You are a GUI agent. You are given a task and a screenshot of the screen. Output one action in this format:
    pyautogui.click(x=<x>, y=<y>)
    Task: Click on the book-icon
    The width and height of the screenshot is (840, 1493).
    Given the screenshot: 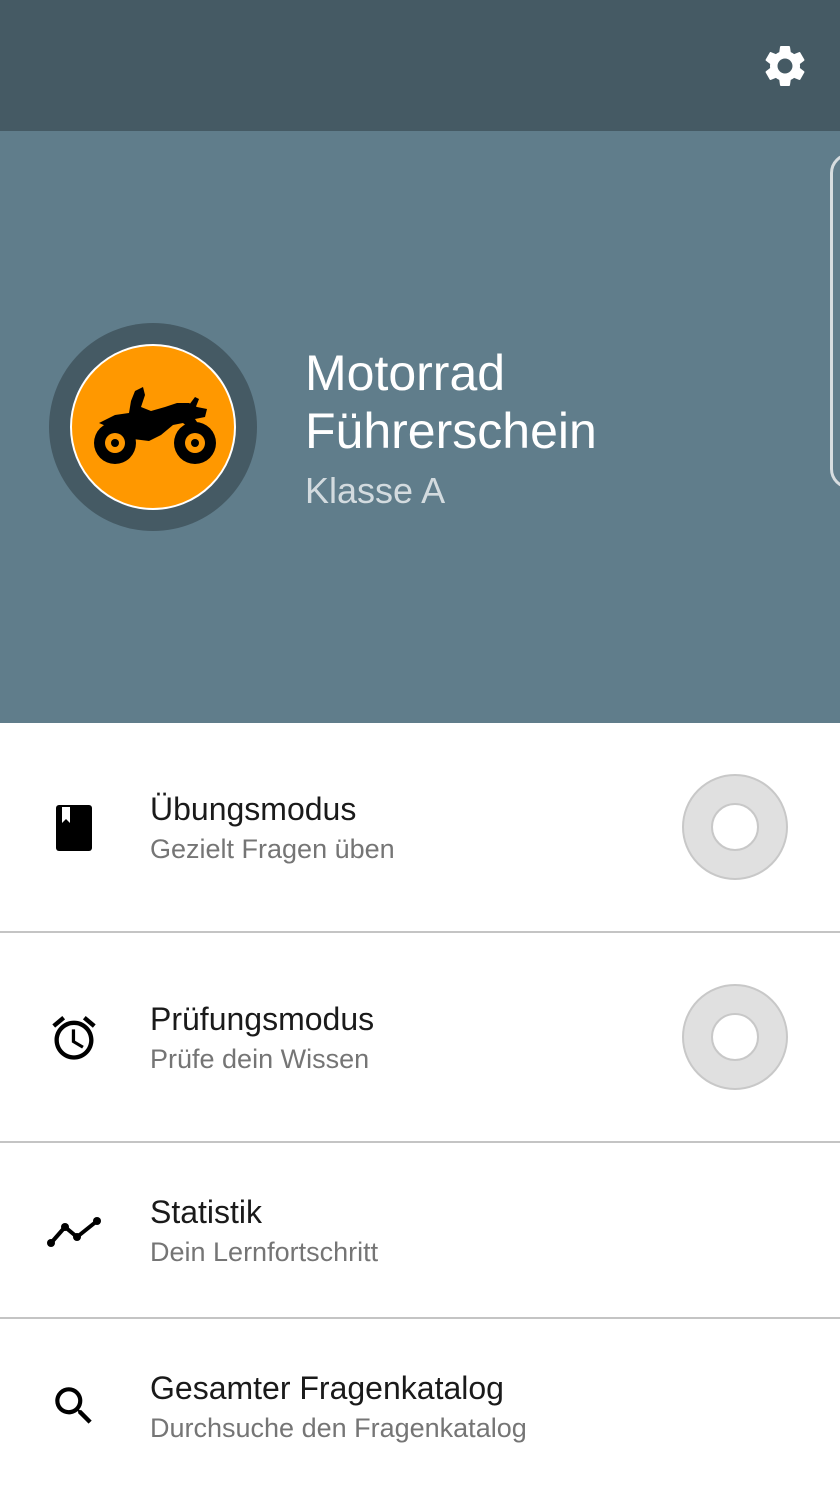 What is the action you would take?
    pyautogui.click(x=74, y=828)
    